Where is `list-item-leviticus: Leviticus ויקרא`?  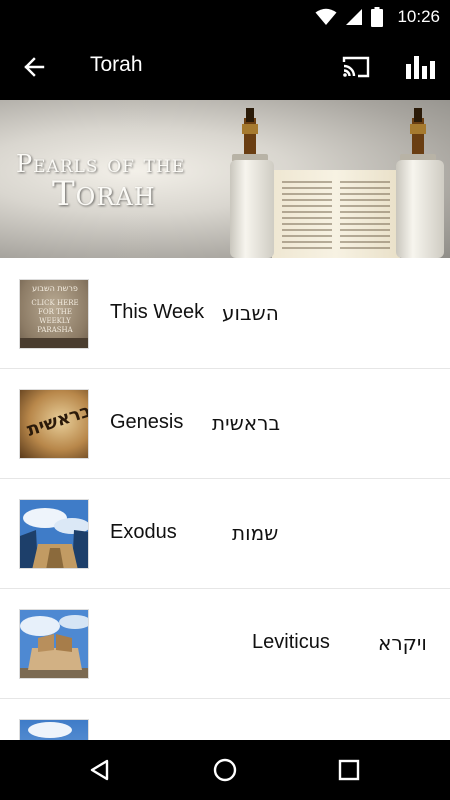
list-item-leviticus: Leviticus ויקרא is located at coordinates (225, 644).